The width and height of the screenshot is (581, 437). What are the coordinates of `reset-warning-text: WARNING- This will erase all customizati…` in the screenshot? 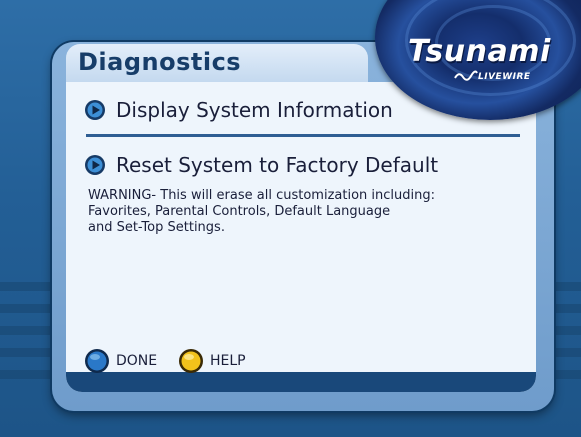 It's located at (261, 211).